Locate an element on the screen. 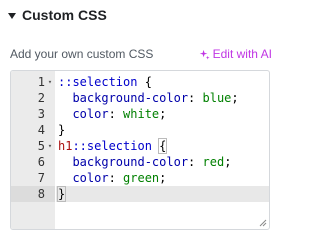 The height and width of the screenshot is (240, 320). code-line: 5 ▾ h1::selection { is located at coordinates (140, 146).